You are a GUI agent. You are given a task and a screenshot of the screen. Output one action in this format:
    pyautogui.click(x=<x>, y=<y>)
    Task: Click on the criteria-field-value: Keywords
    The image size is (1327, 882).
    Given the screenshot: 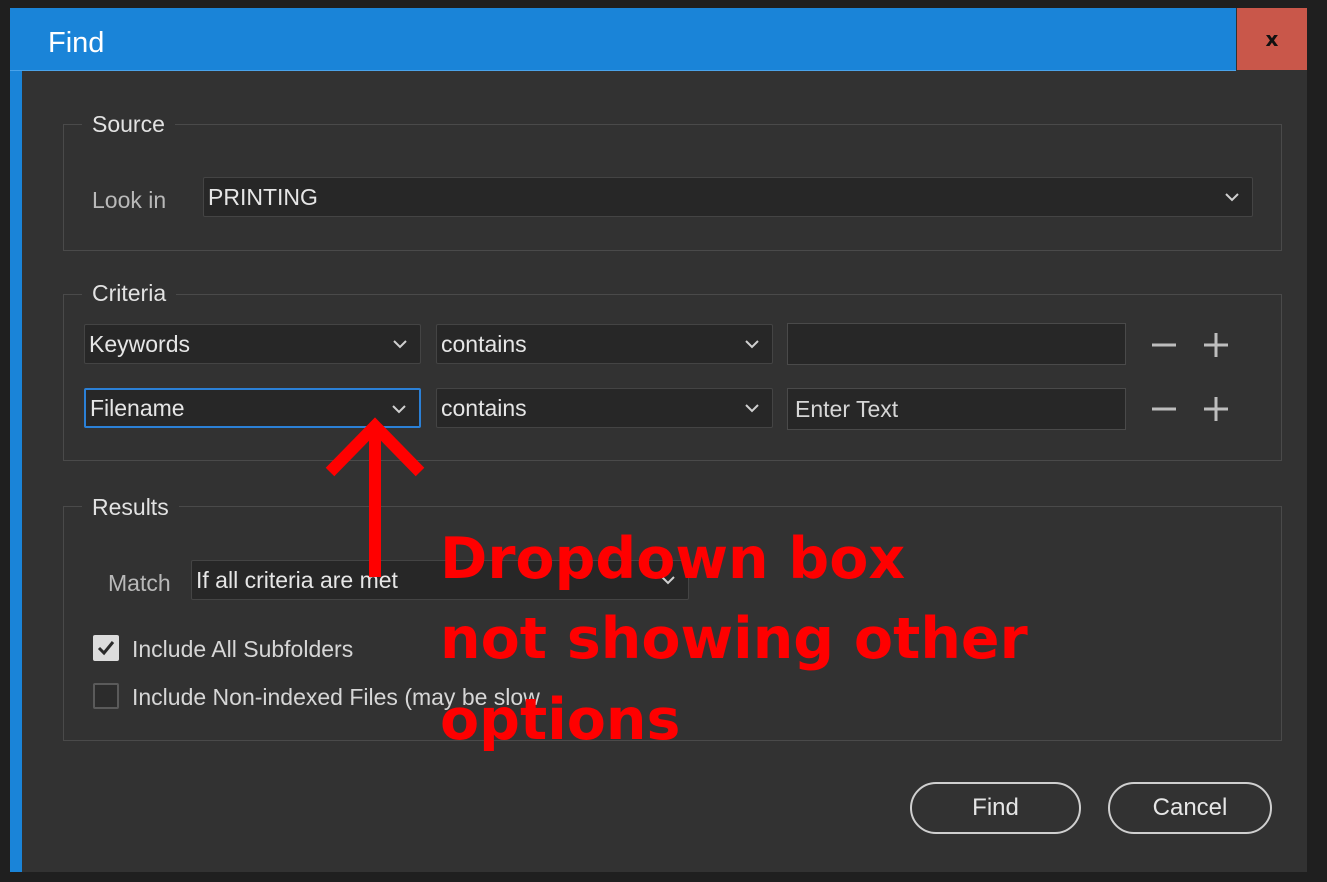 What is the action you would take?
    pyautogui.click(x=139, y=344)
    